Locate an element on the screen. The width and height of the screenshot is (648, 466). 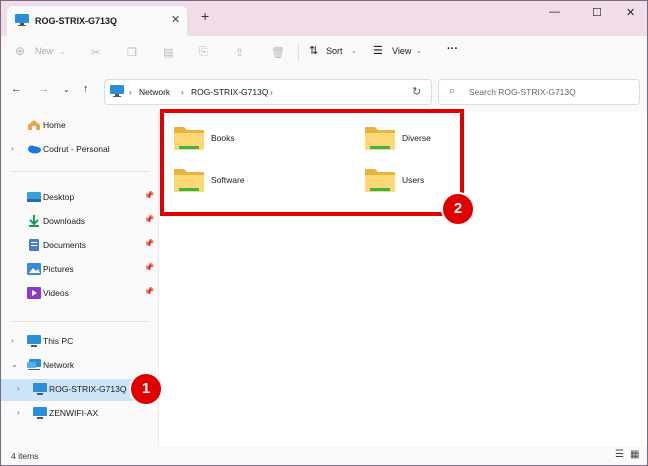
sidebar-item-label: ROG-STRIX-G713Q is located at coordinates (88, 389).